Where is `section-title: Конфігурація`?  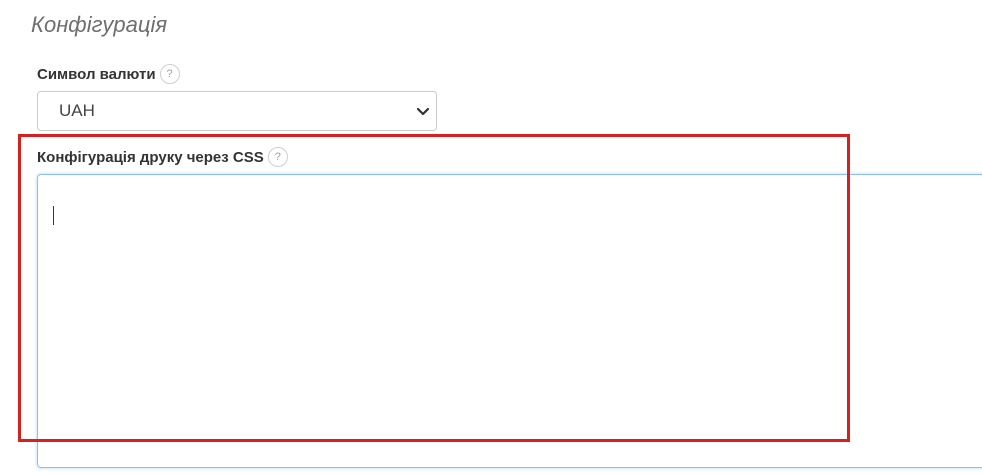 section-title: Конфігурація is located at coordinates (99, 24).